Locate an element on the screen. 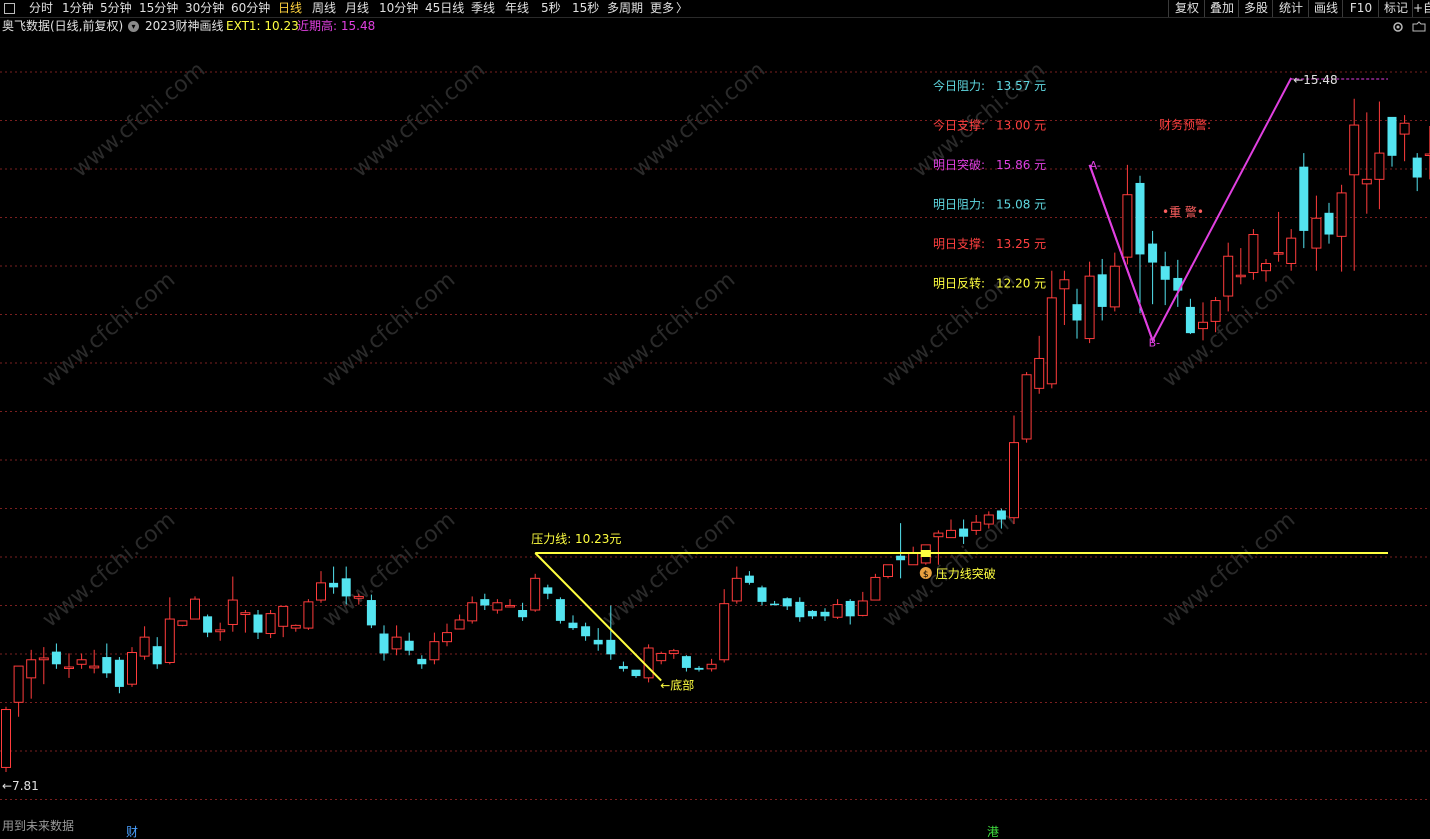 This screenshot has height=839, width=1430. period-tab-30min: 30分钟 is located at coordinates (204, 8).